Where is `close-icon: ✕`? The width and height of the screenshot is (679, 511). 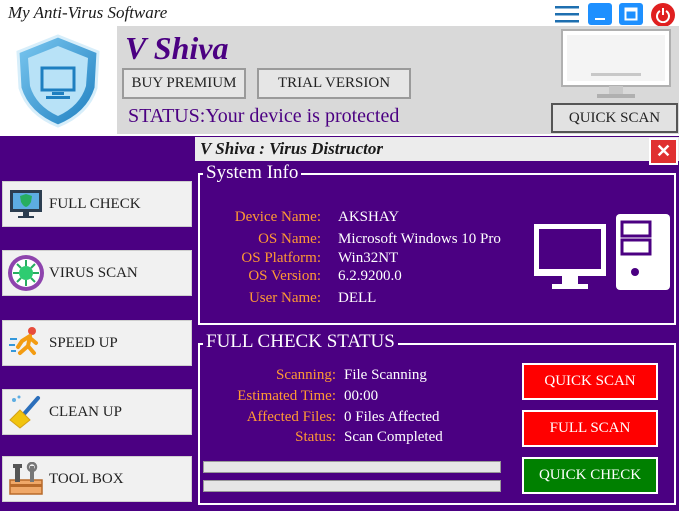 close-icon: ✕ is located at coordinates (663, 151).